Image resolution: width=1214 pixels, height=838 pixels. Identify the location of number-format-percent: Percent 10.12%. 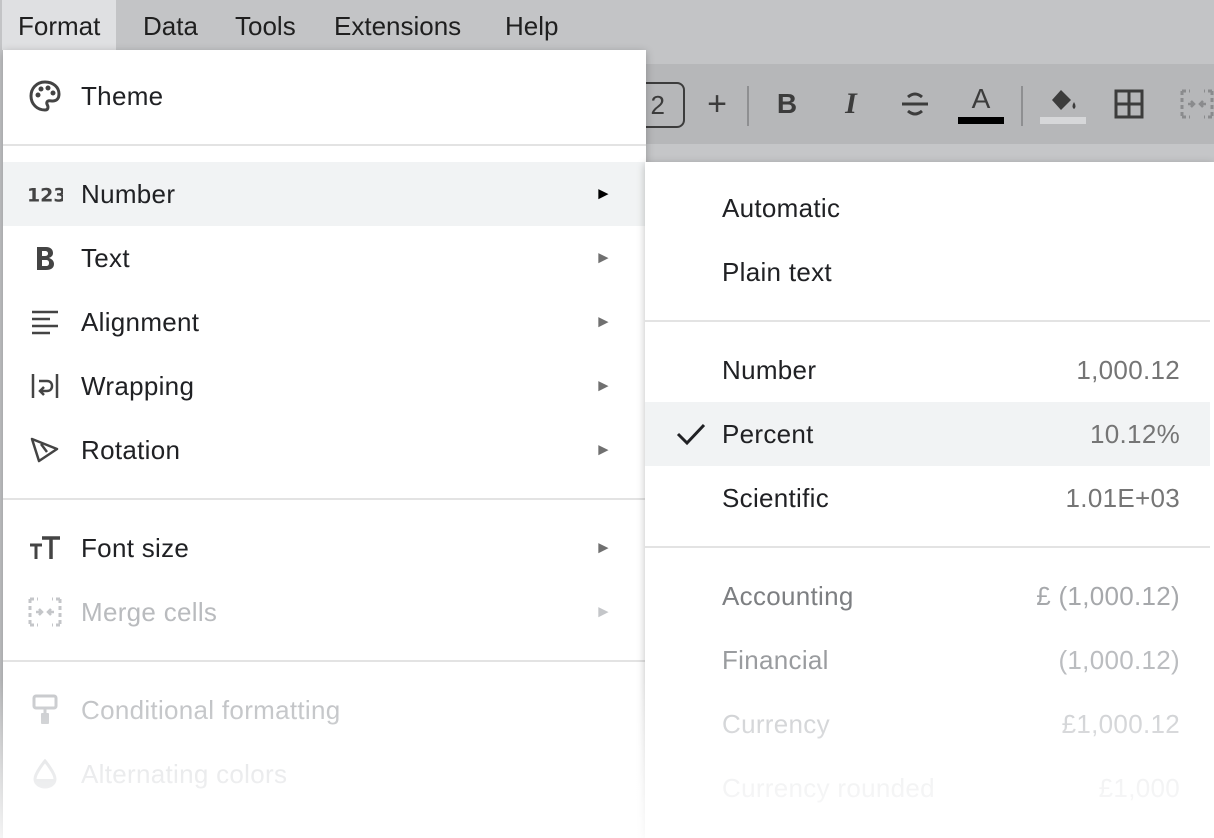
(927, 434).